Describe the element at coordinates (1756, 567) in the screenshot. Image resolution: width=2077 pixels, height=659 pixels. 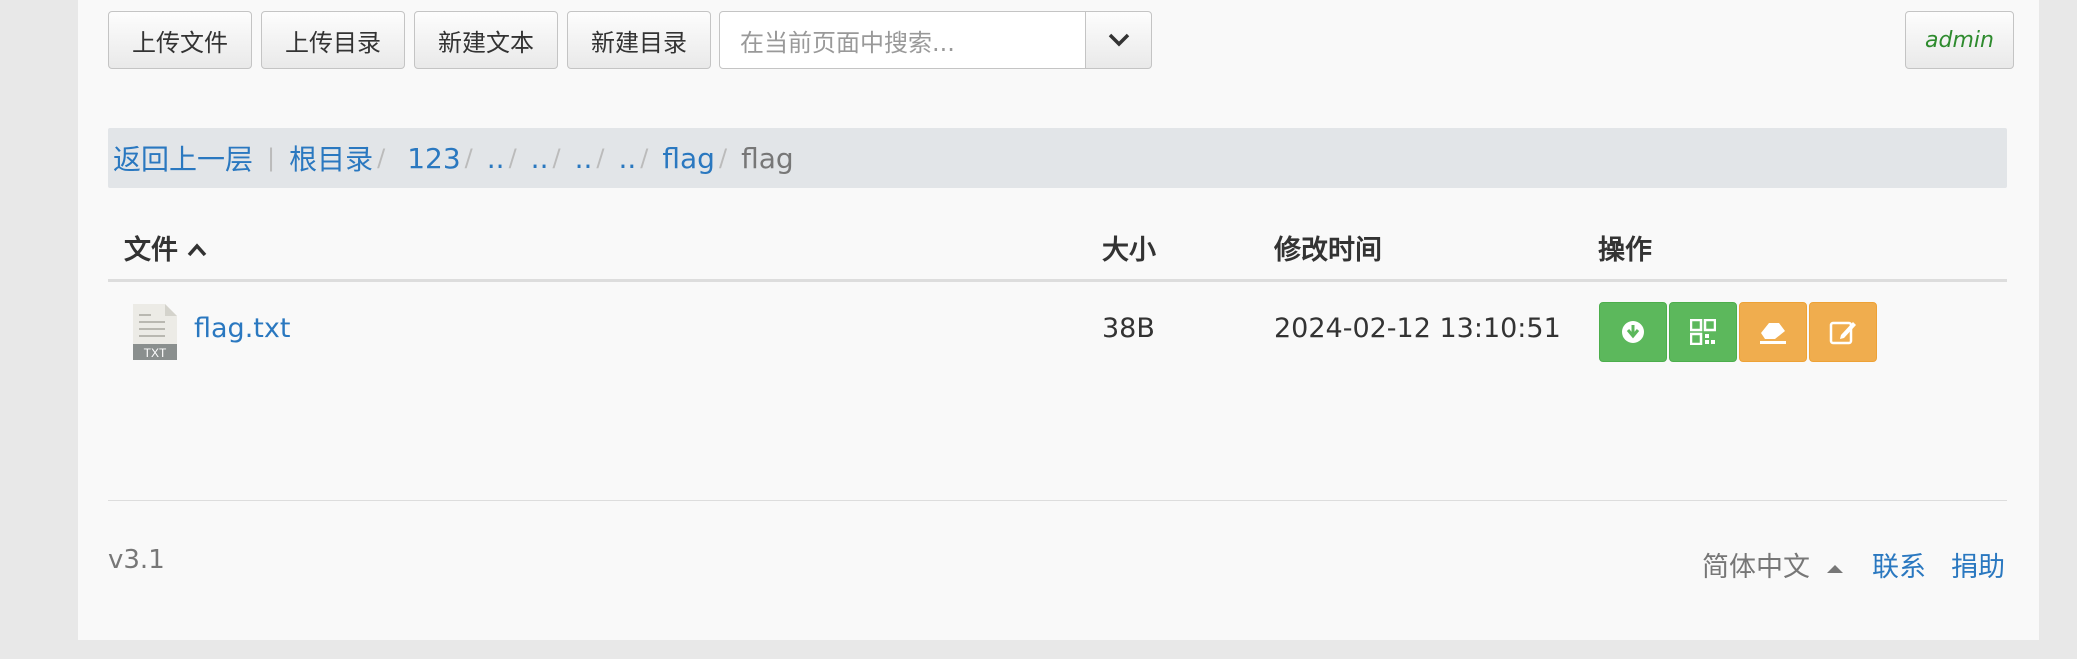
I see `language-label: 简体中文` at that location.